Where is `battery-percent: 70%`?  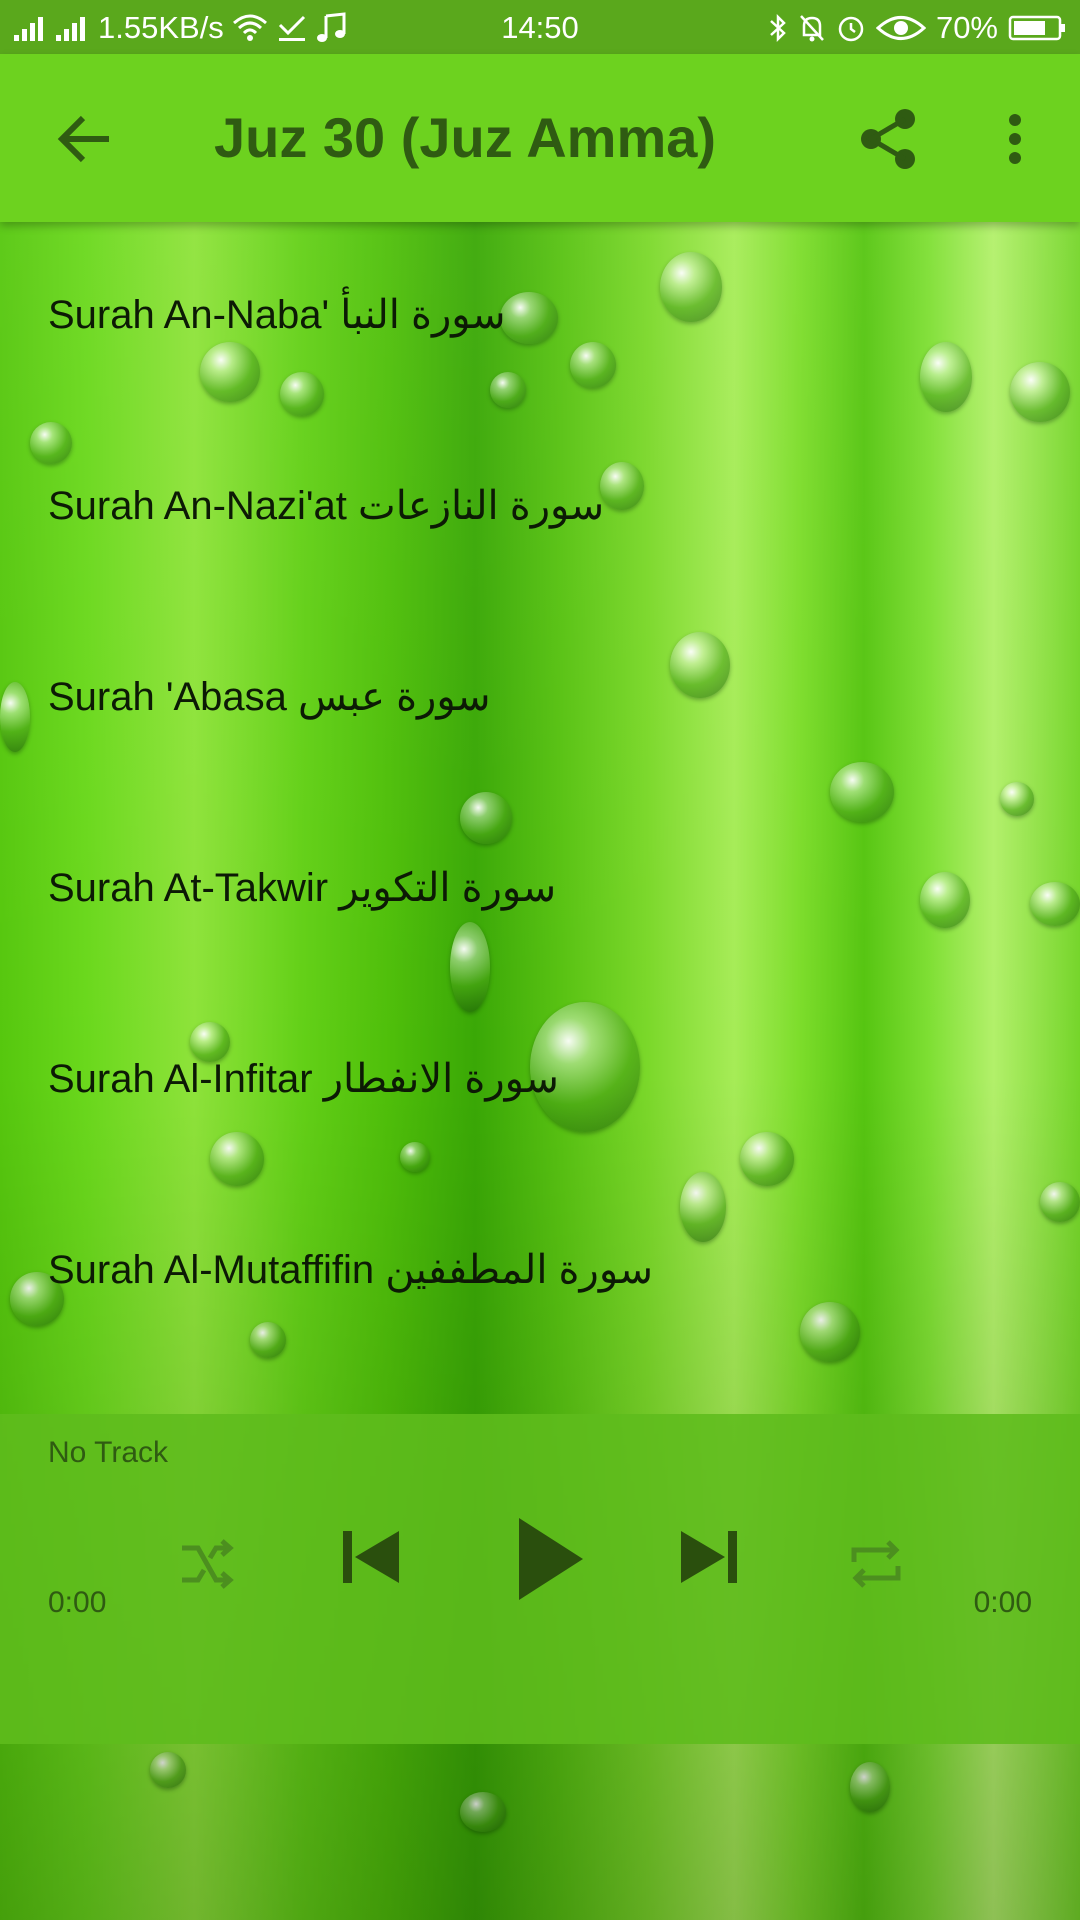
battery-percent: 70% is located at coordinates (966, 27).